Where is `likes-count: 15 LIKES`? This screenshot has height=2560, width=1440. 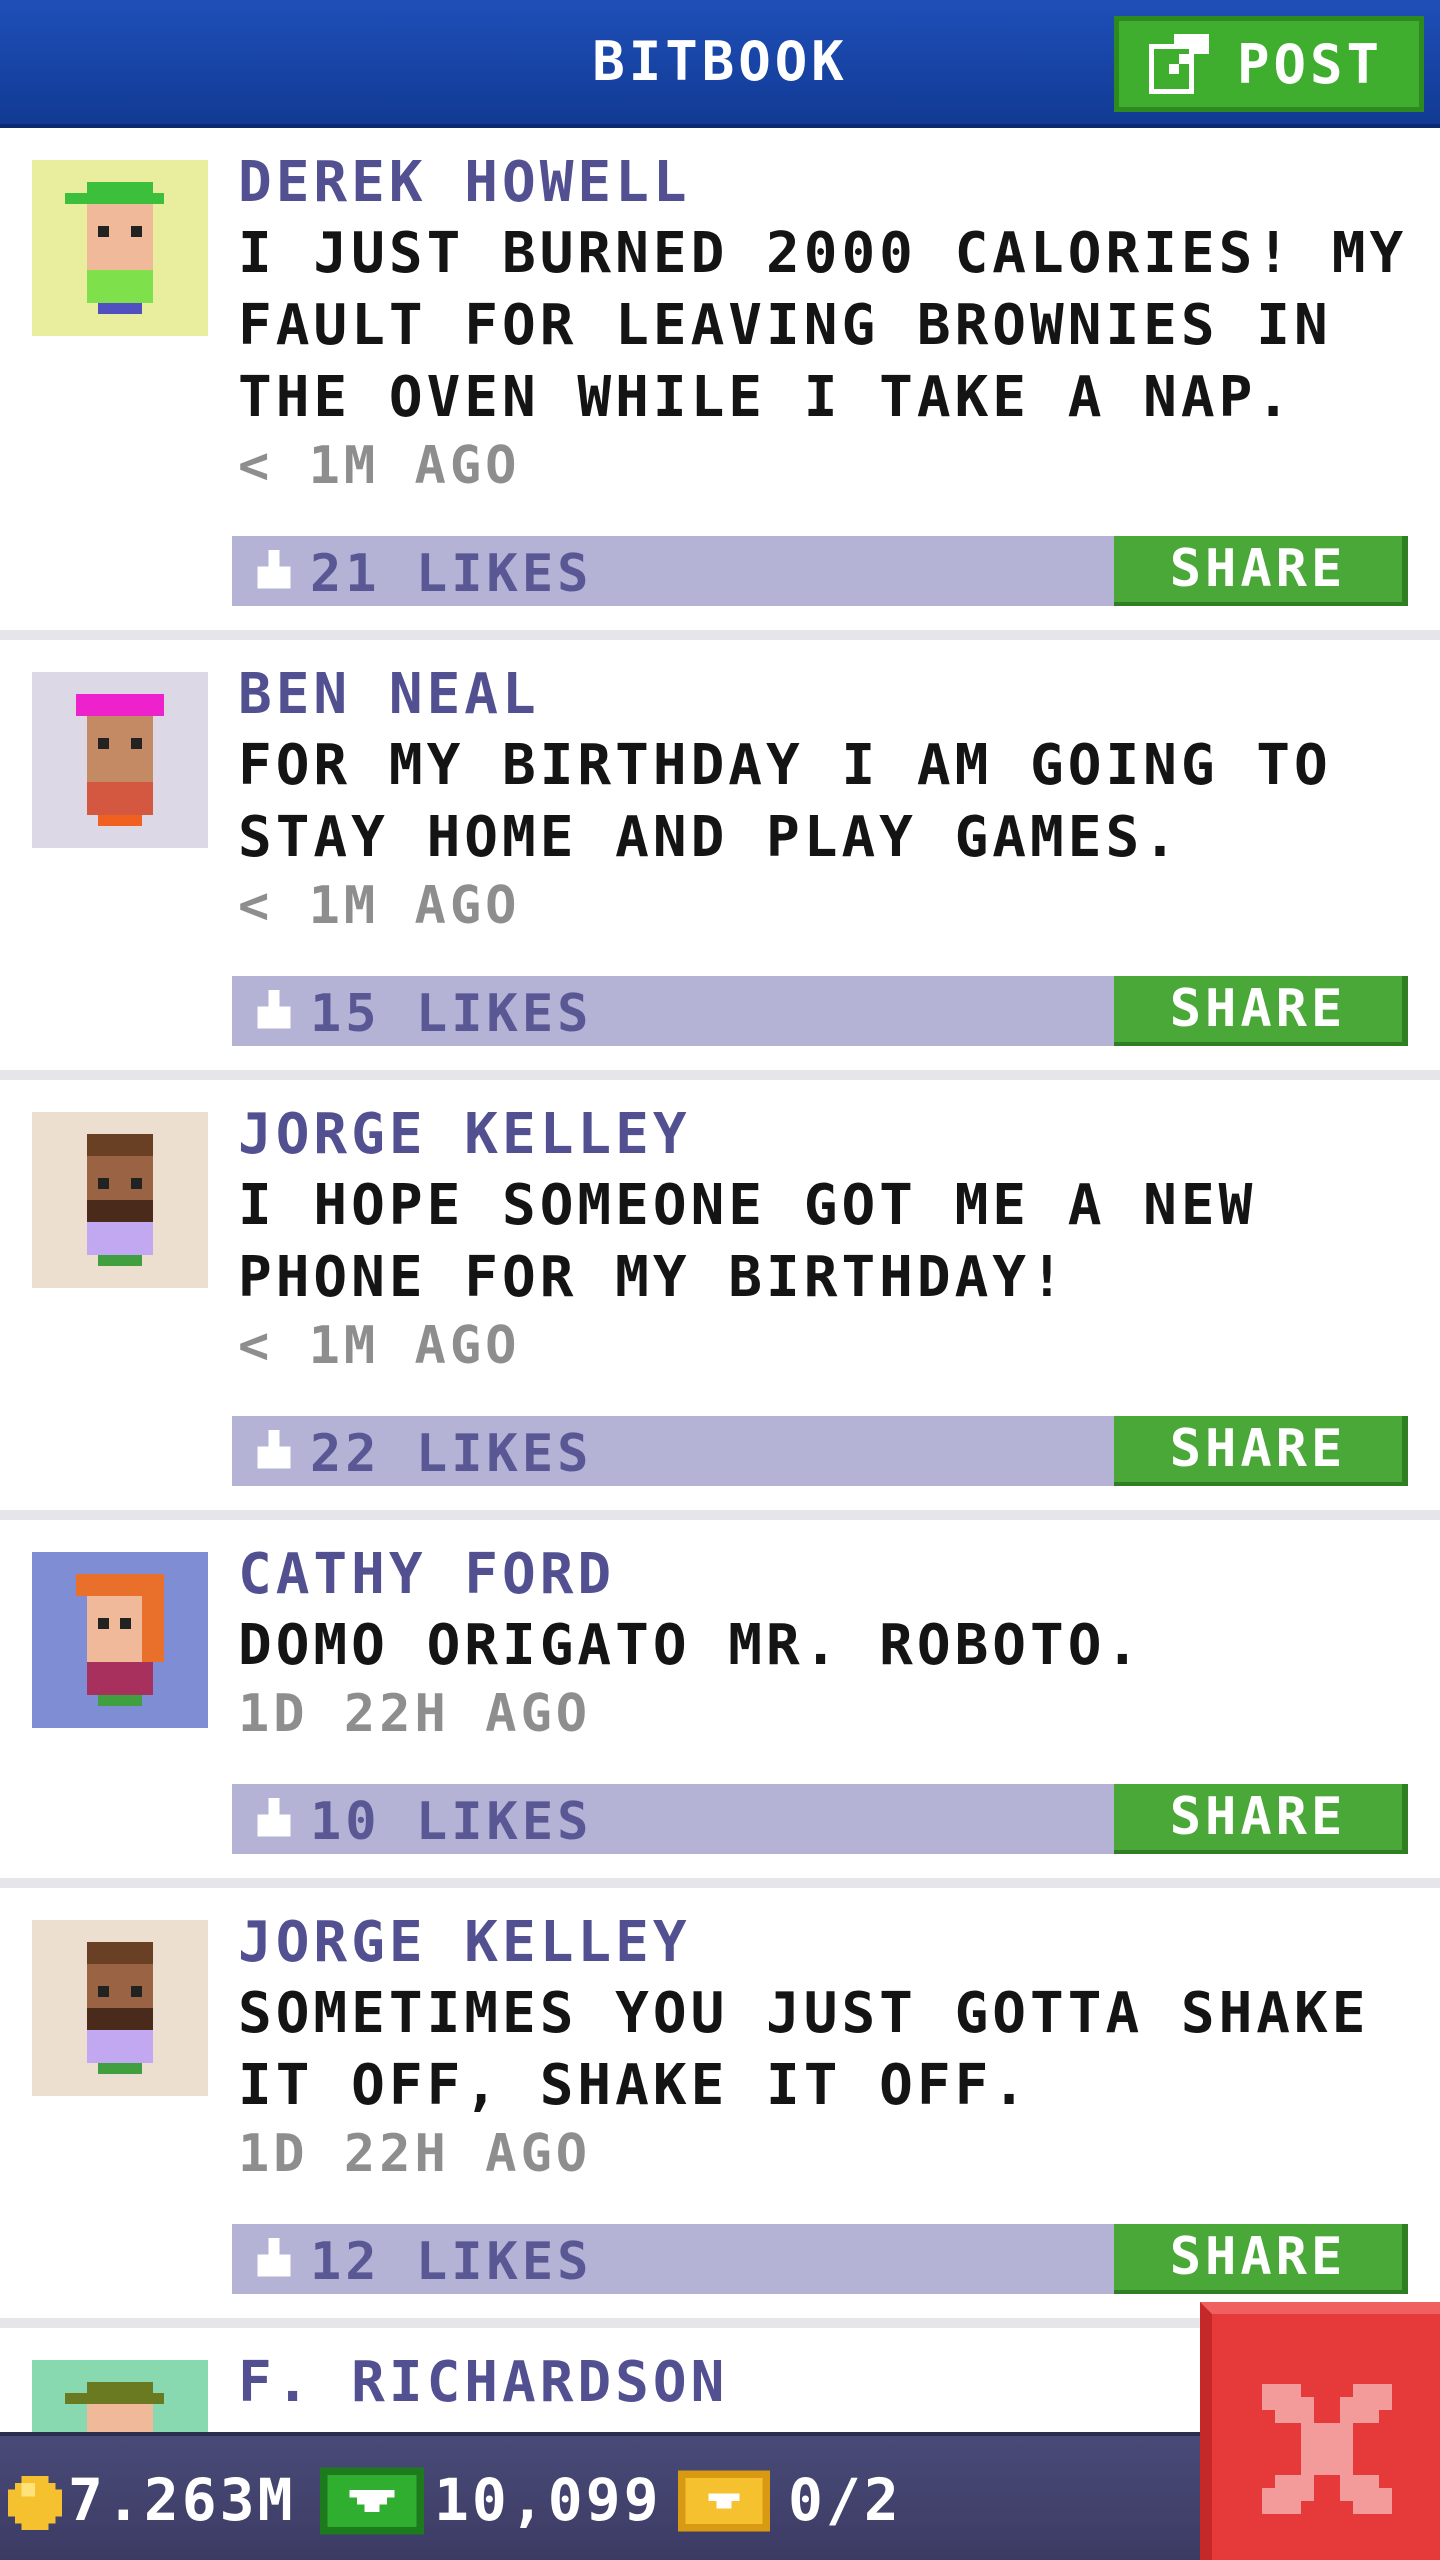
likes-count: 15 LIKES is located at coordinates (451, 1014).